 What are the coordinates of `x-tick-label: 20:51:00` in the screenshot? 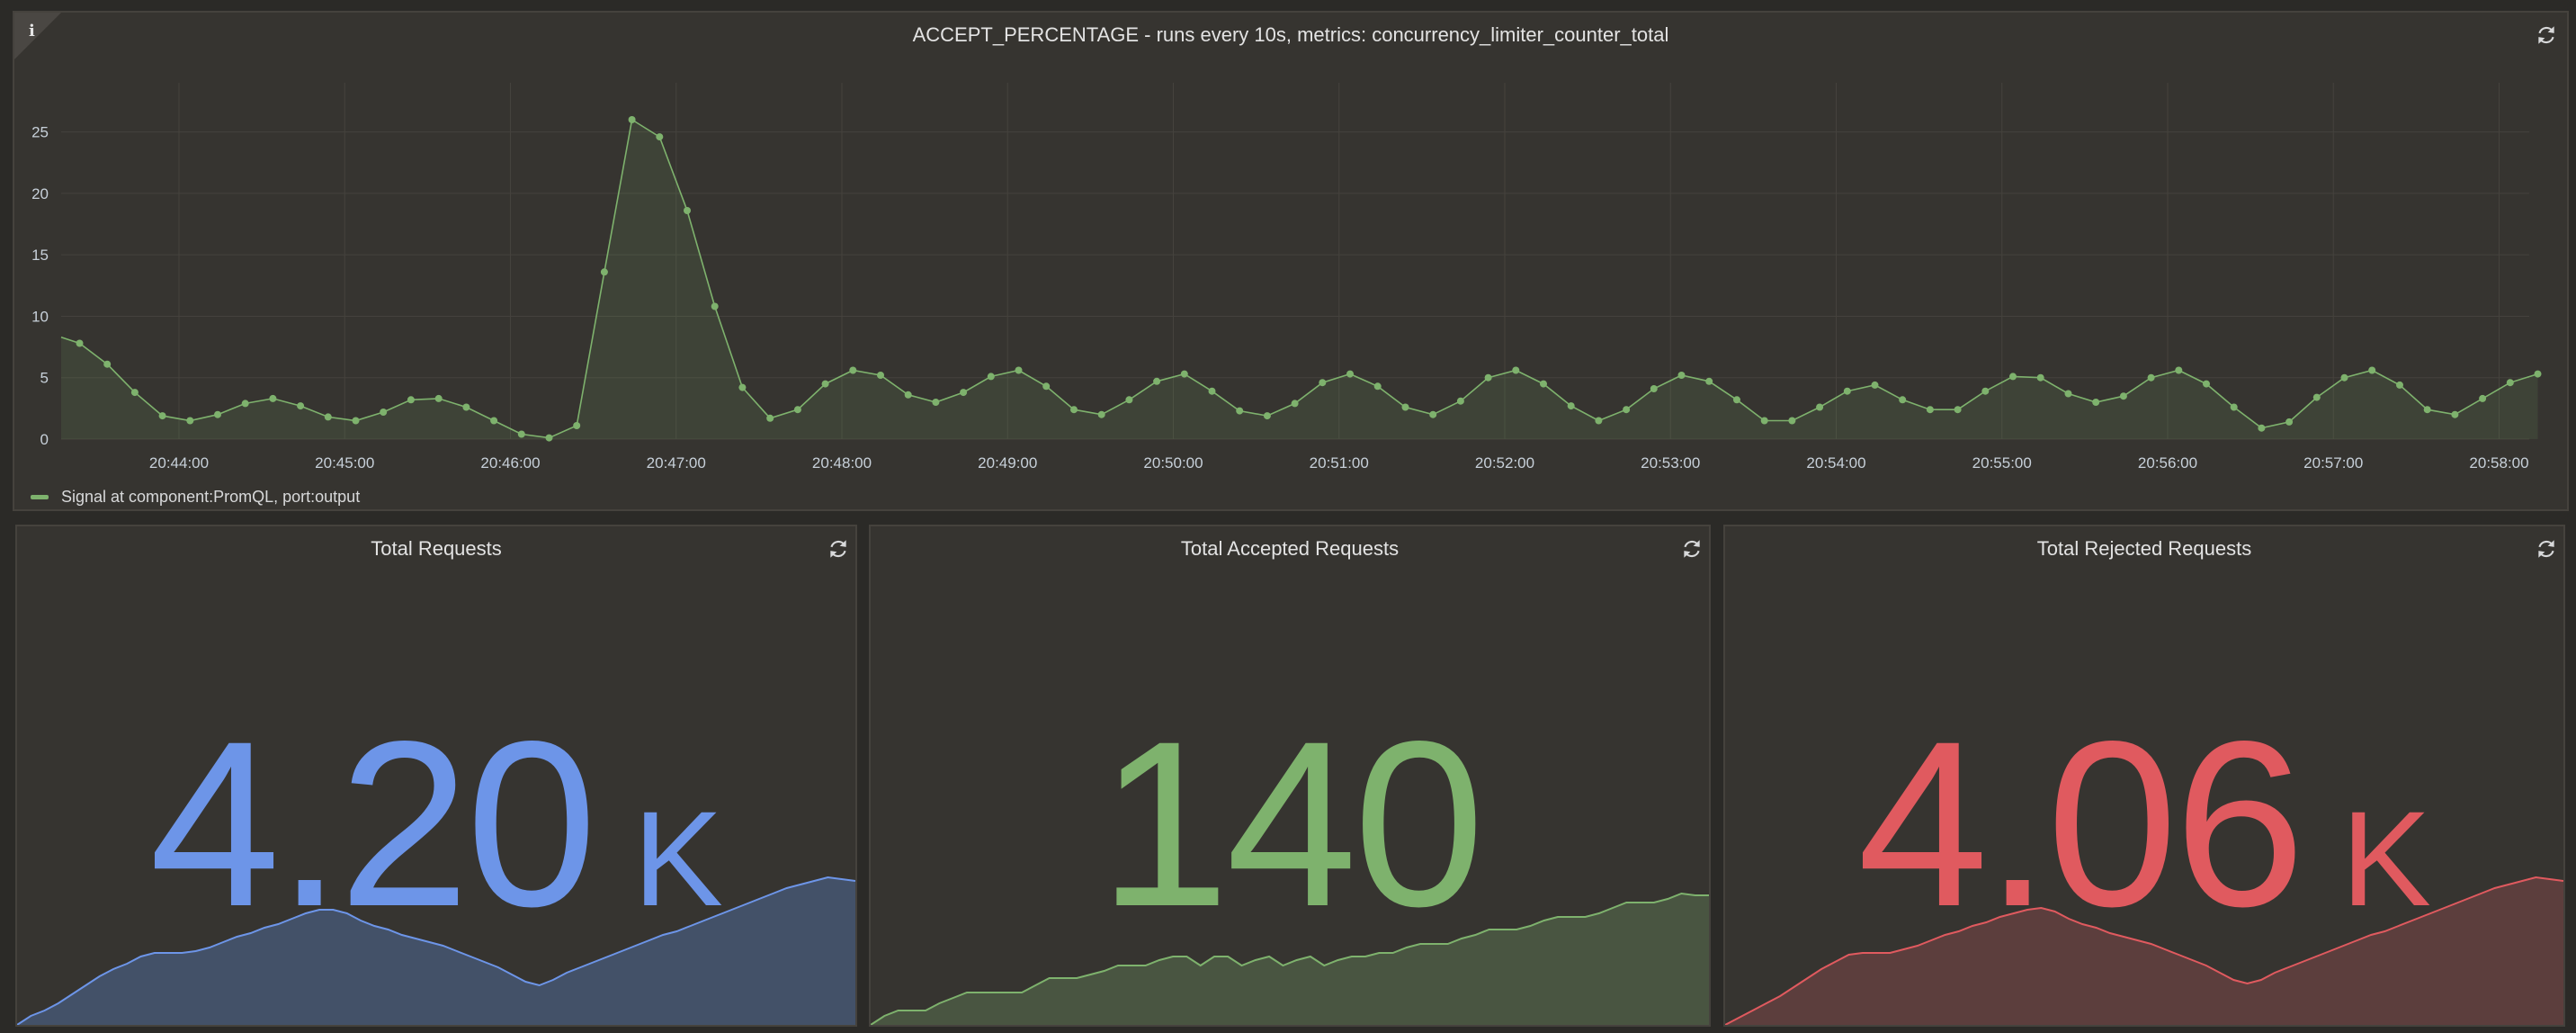 It's located at (1339, 463).